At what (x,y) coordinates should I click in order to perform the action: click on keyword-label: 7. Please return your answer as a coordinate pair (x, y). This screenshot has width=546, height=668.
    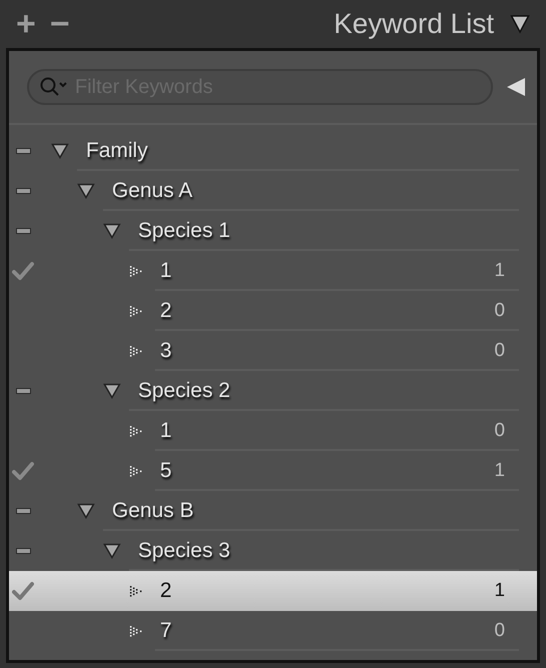
    Looking at the image, I should click on (166, 631).